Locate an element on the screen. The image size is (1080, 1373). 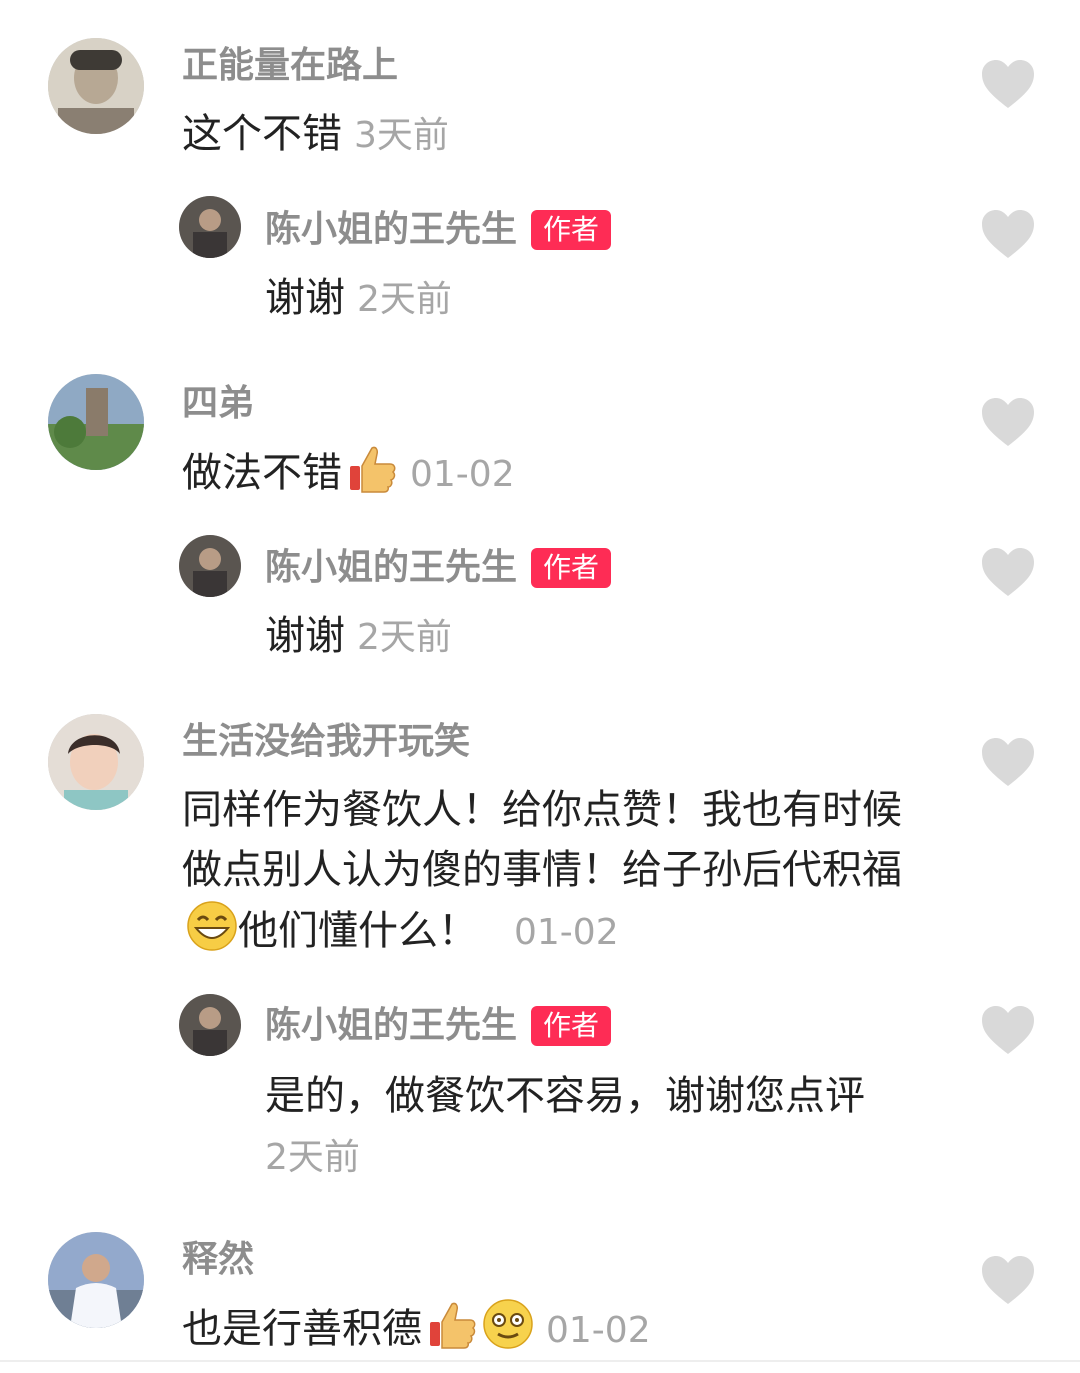
divider is located at coordinates (540, 1361).